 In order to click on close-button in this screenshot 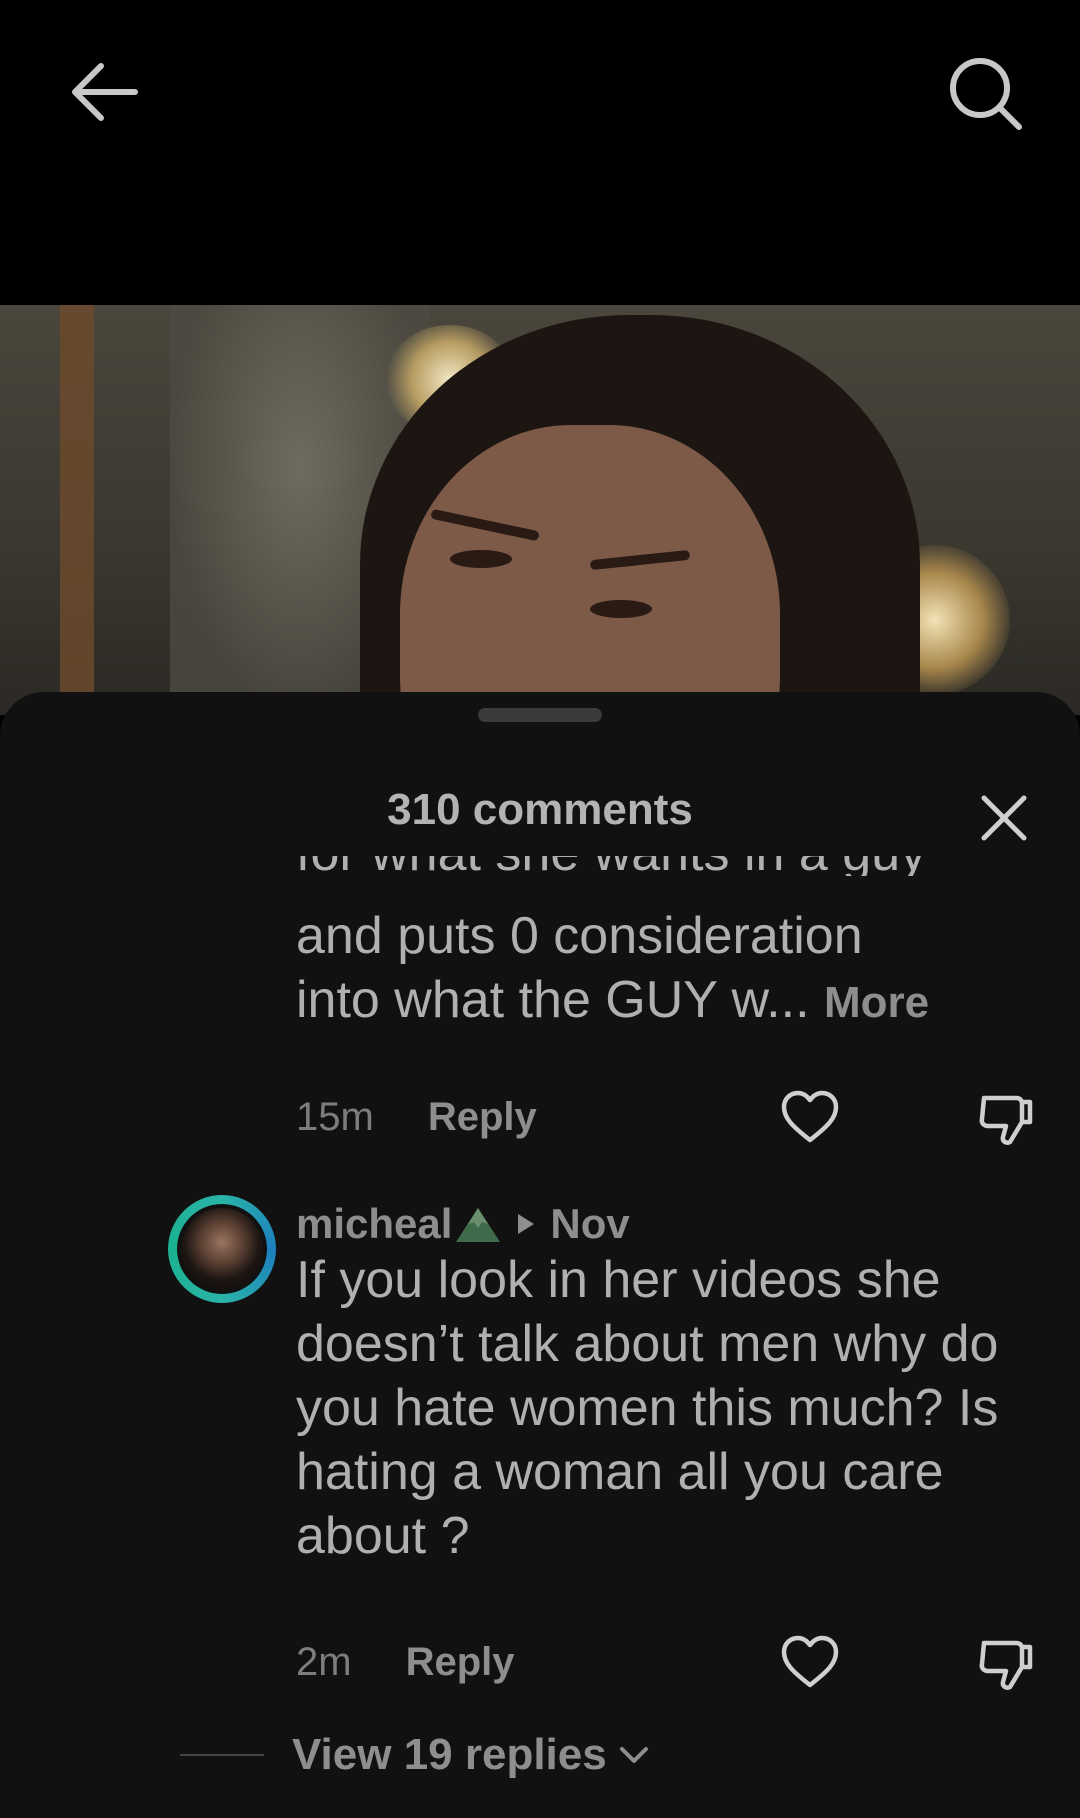, I will do `click(1004, 818)`.